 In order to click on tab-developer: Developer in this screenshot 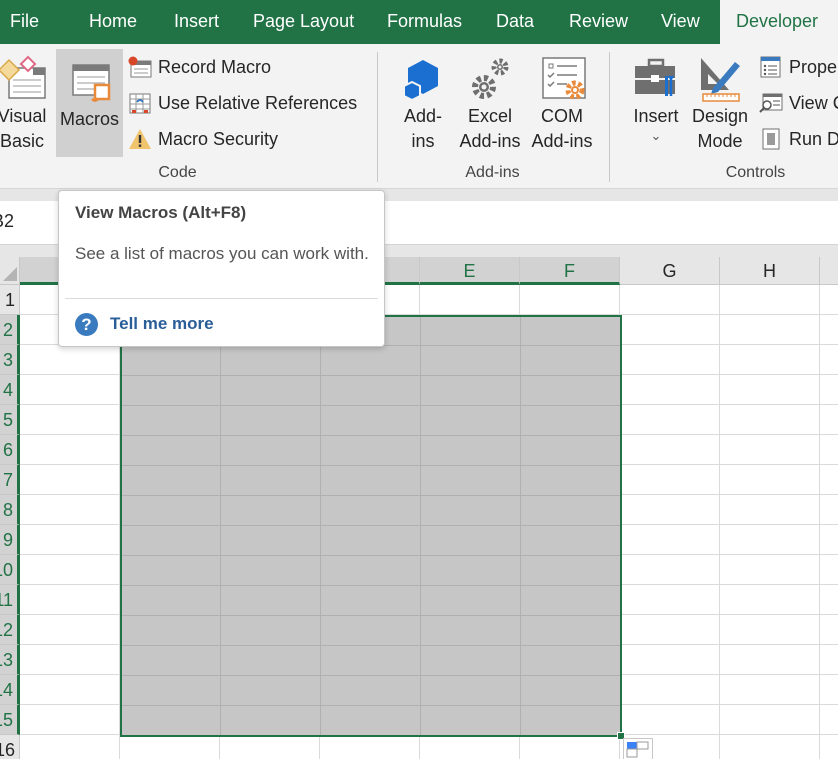, I will do `click(779, 22)`.